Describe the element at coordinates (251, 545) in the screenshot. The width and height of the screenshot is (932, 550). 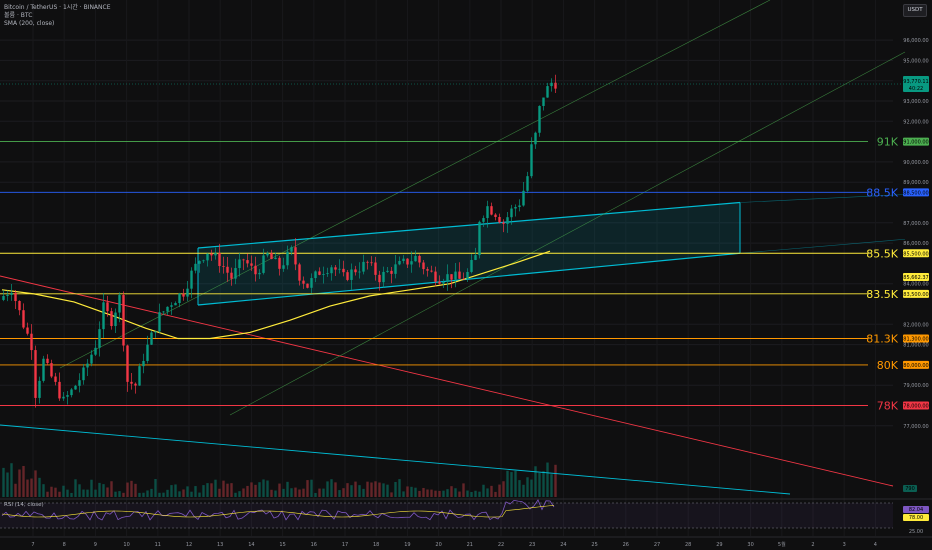
I see `time-tick: 14` at that location.